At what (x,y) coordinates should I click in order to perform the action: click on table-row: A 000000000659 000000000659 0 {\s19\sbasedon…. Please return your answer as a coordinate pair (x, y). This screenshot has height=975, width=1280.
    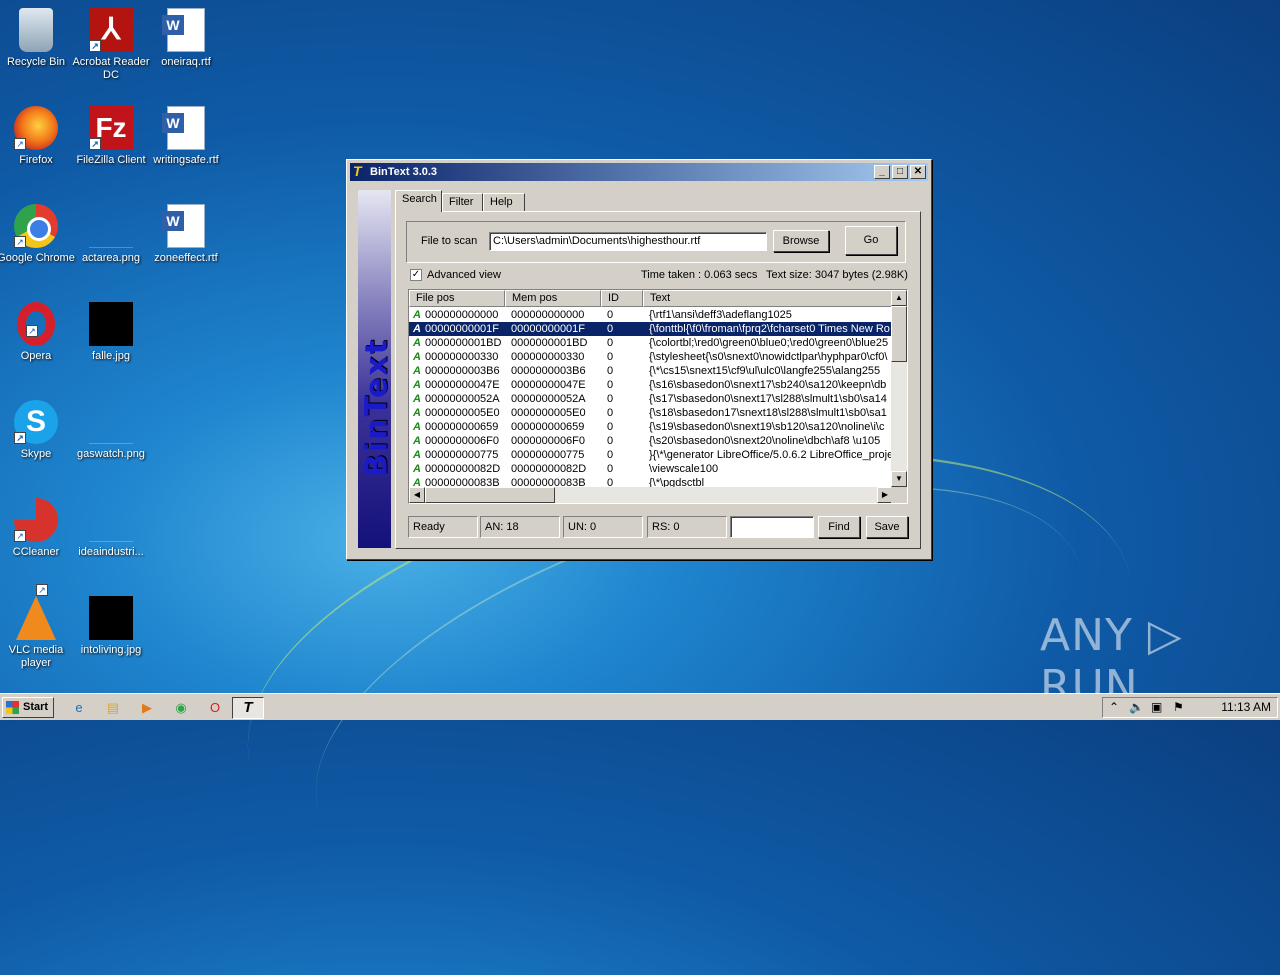
    Looking at the image, I should click on (651, 427).